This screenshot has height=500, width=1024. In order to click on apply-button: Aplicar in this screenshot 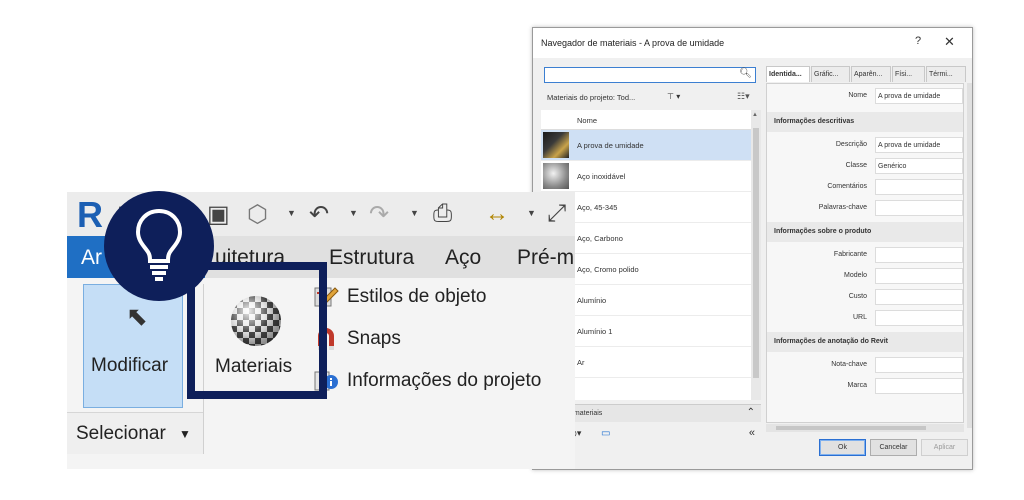, I will do `click(944, 447)`.